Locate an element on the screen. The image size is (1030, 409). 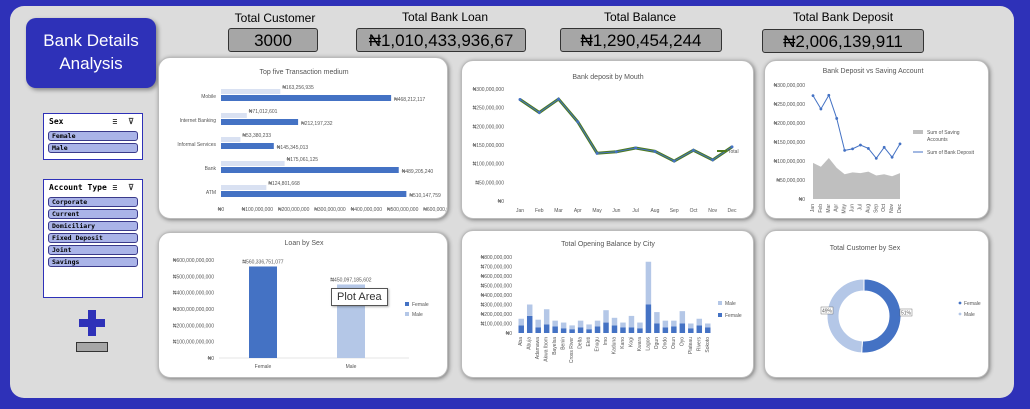
y-tick-label: ₦100,000,000 is located at coordinates (790, 162).